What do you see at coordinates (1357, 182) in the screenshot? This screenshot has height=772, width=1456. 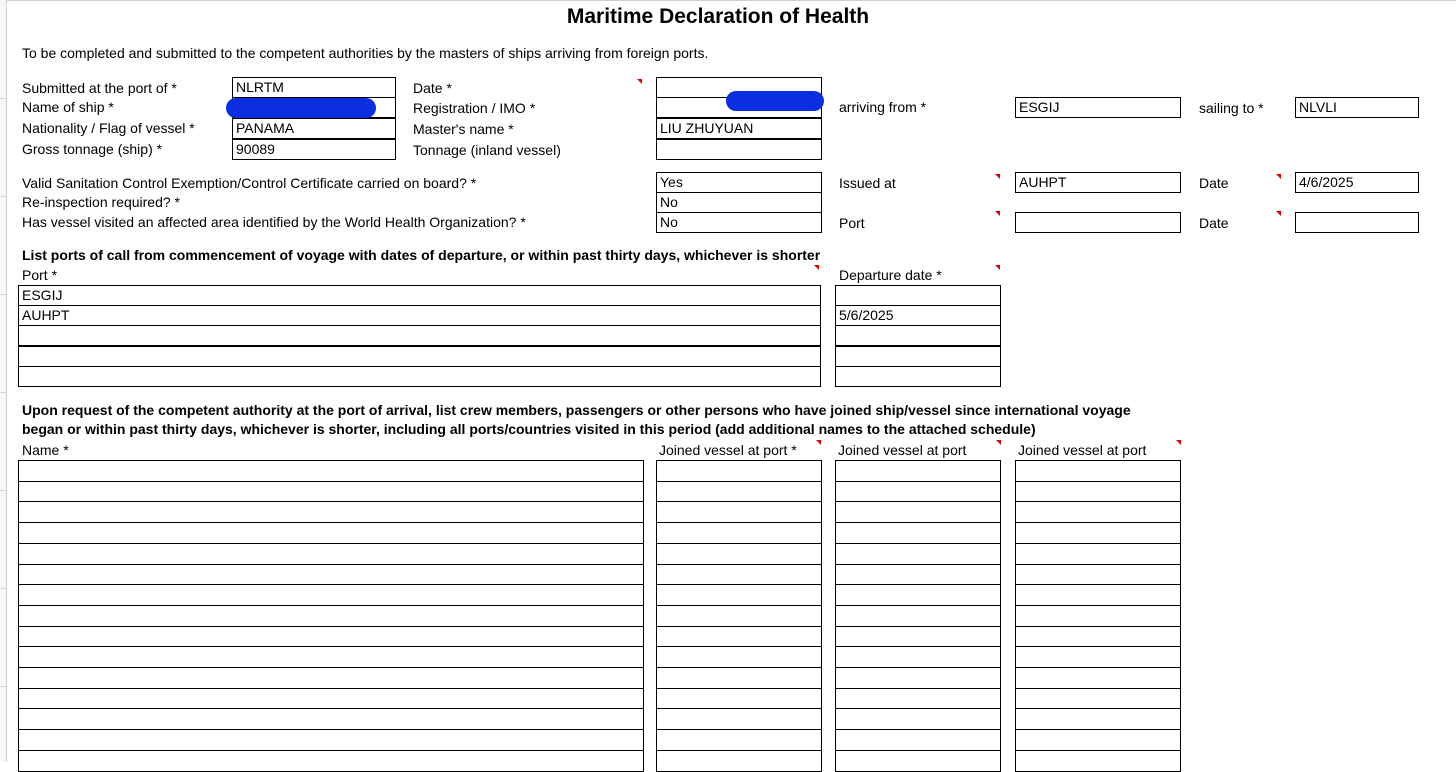 I see `issued-date-field: 4/6/2025` at bounding box center [1357, 182].